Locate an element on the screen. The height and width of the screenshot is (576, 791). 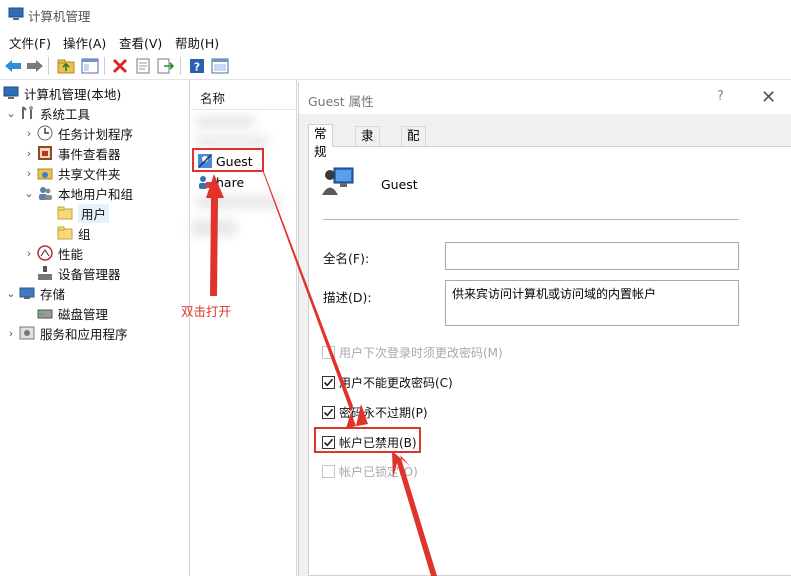
window-titlebar: 计算机管理 is located at coordinates (395, 14).